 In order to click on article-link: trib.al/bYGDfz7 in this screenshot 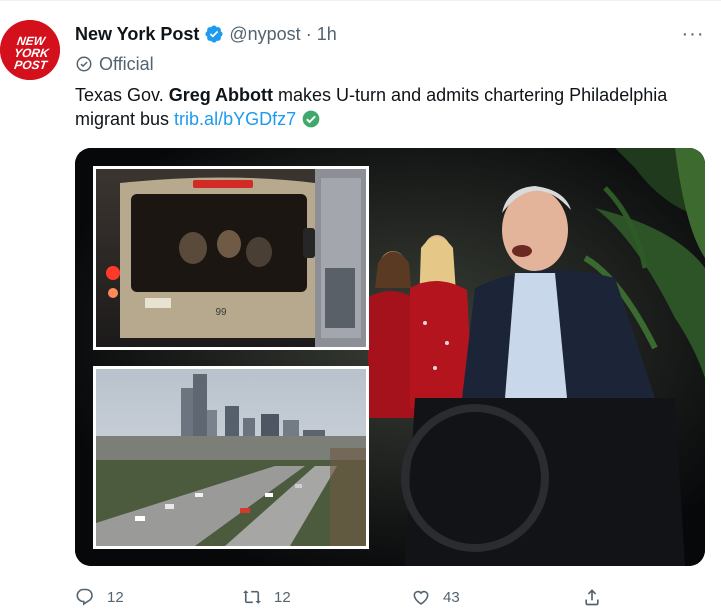, I will do `click(235, 119)`.